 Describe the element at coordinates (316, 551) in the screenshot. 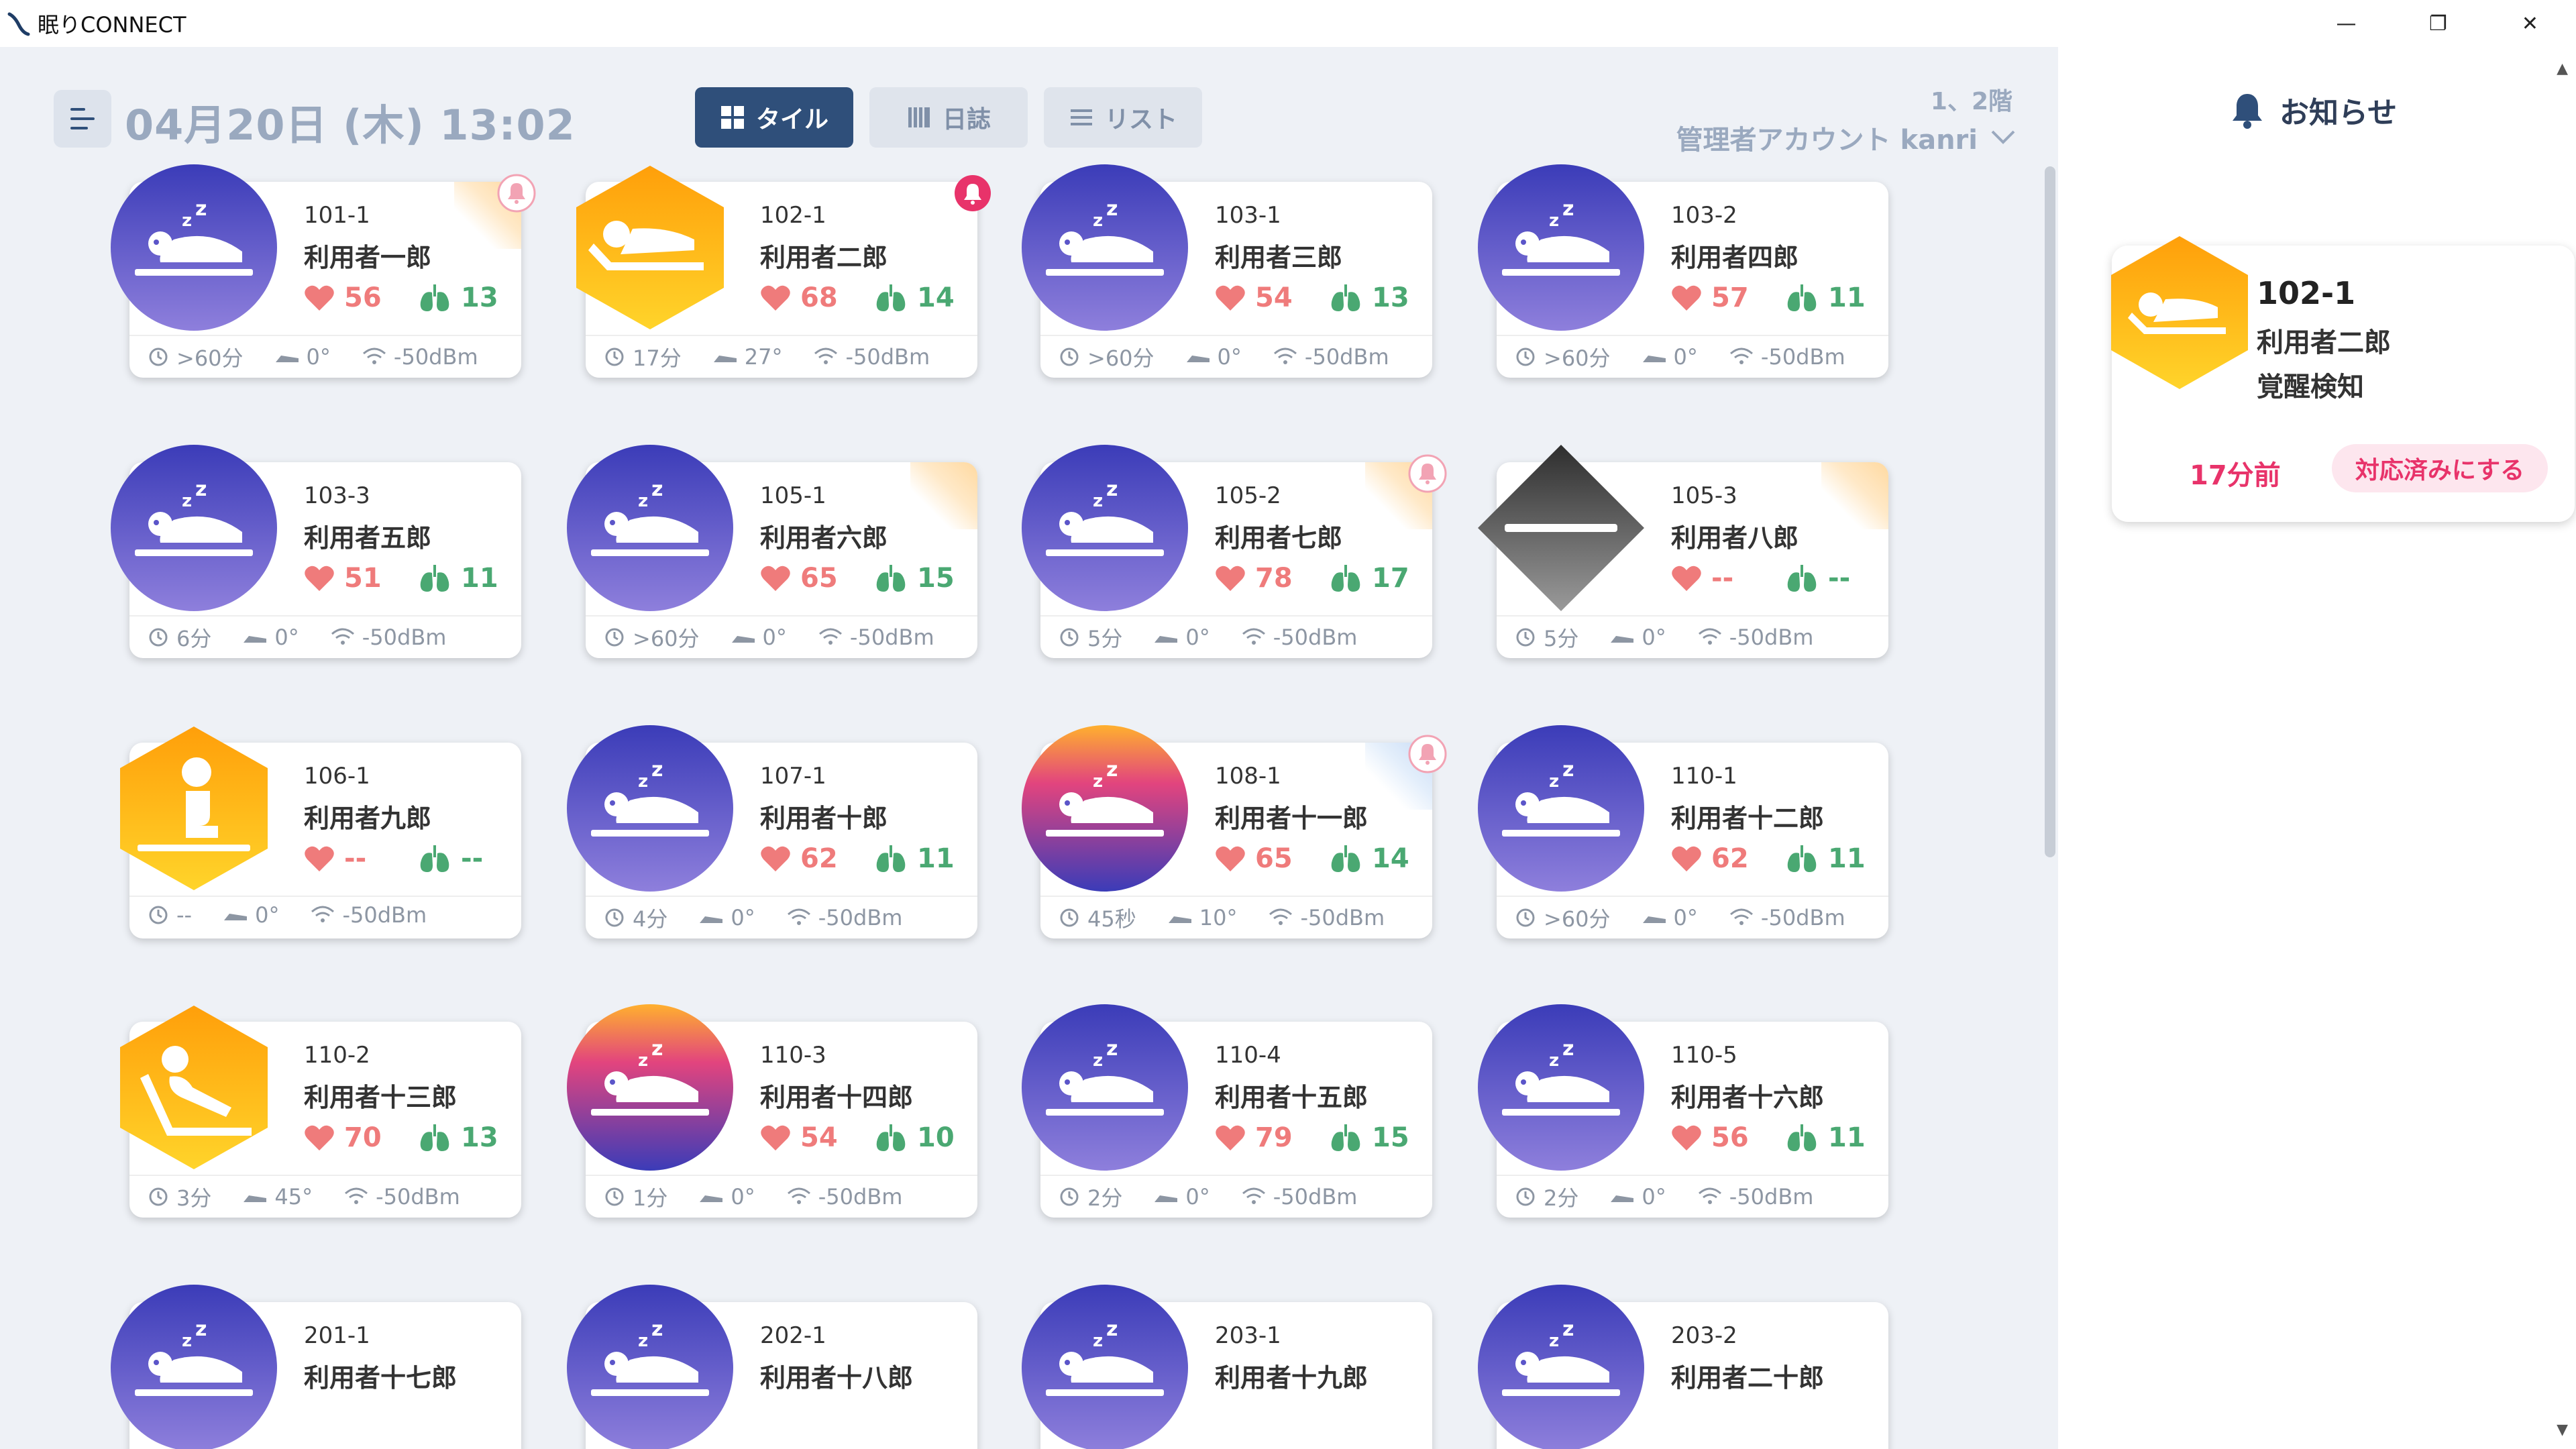

I see `resident-tile: 103-3 利用者五郎 51 11 6分 0° -50dBm z z` at that location.